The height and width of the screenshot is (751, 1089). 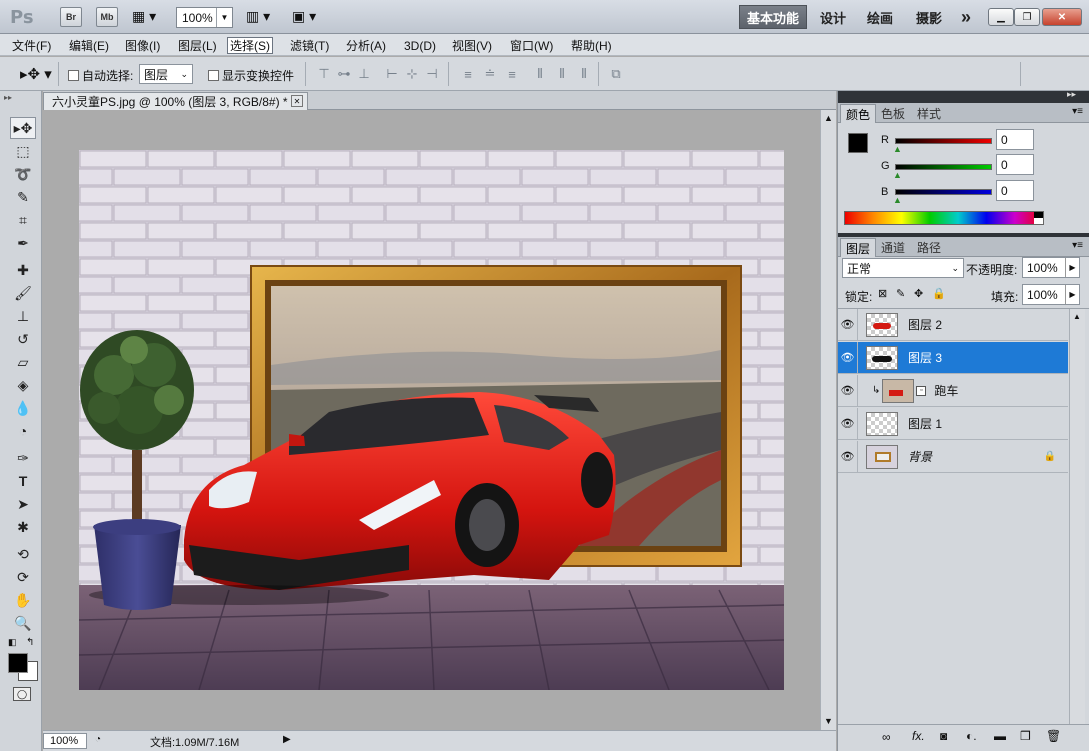 What do you see at coordinates (943, 192) in the screenshot?
I see `blue-slider` at bounding box center [943, 192].